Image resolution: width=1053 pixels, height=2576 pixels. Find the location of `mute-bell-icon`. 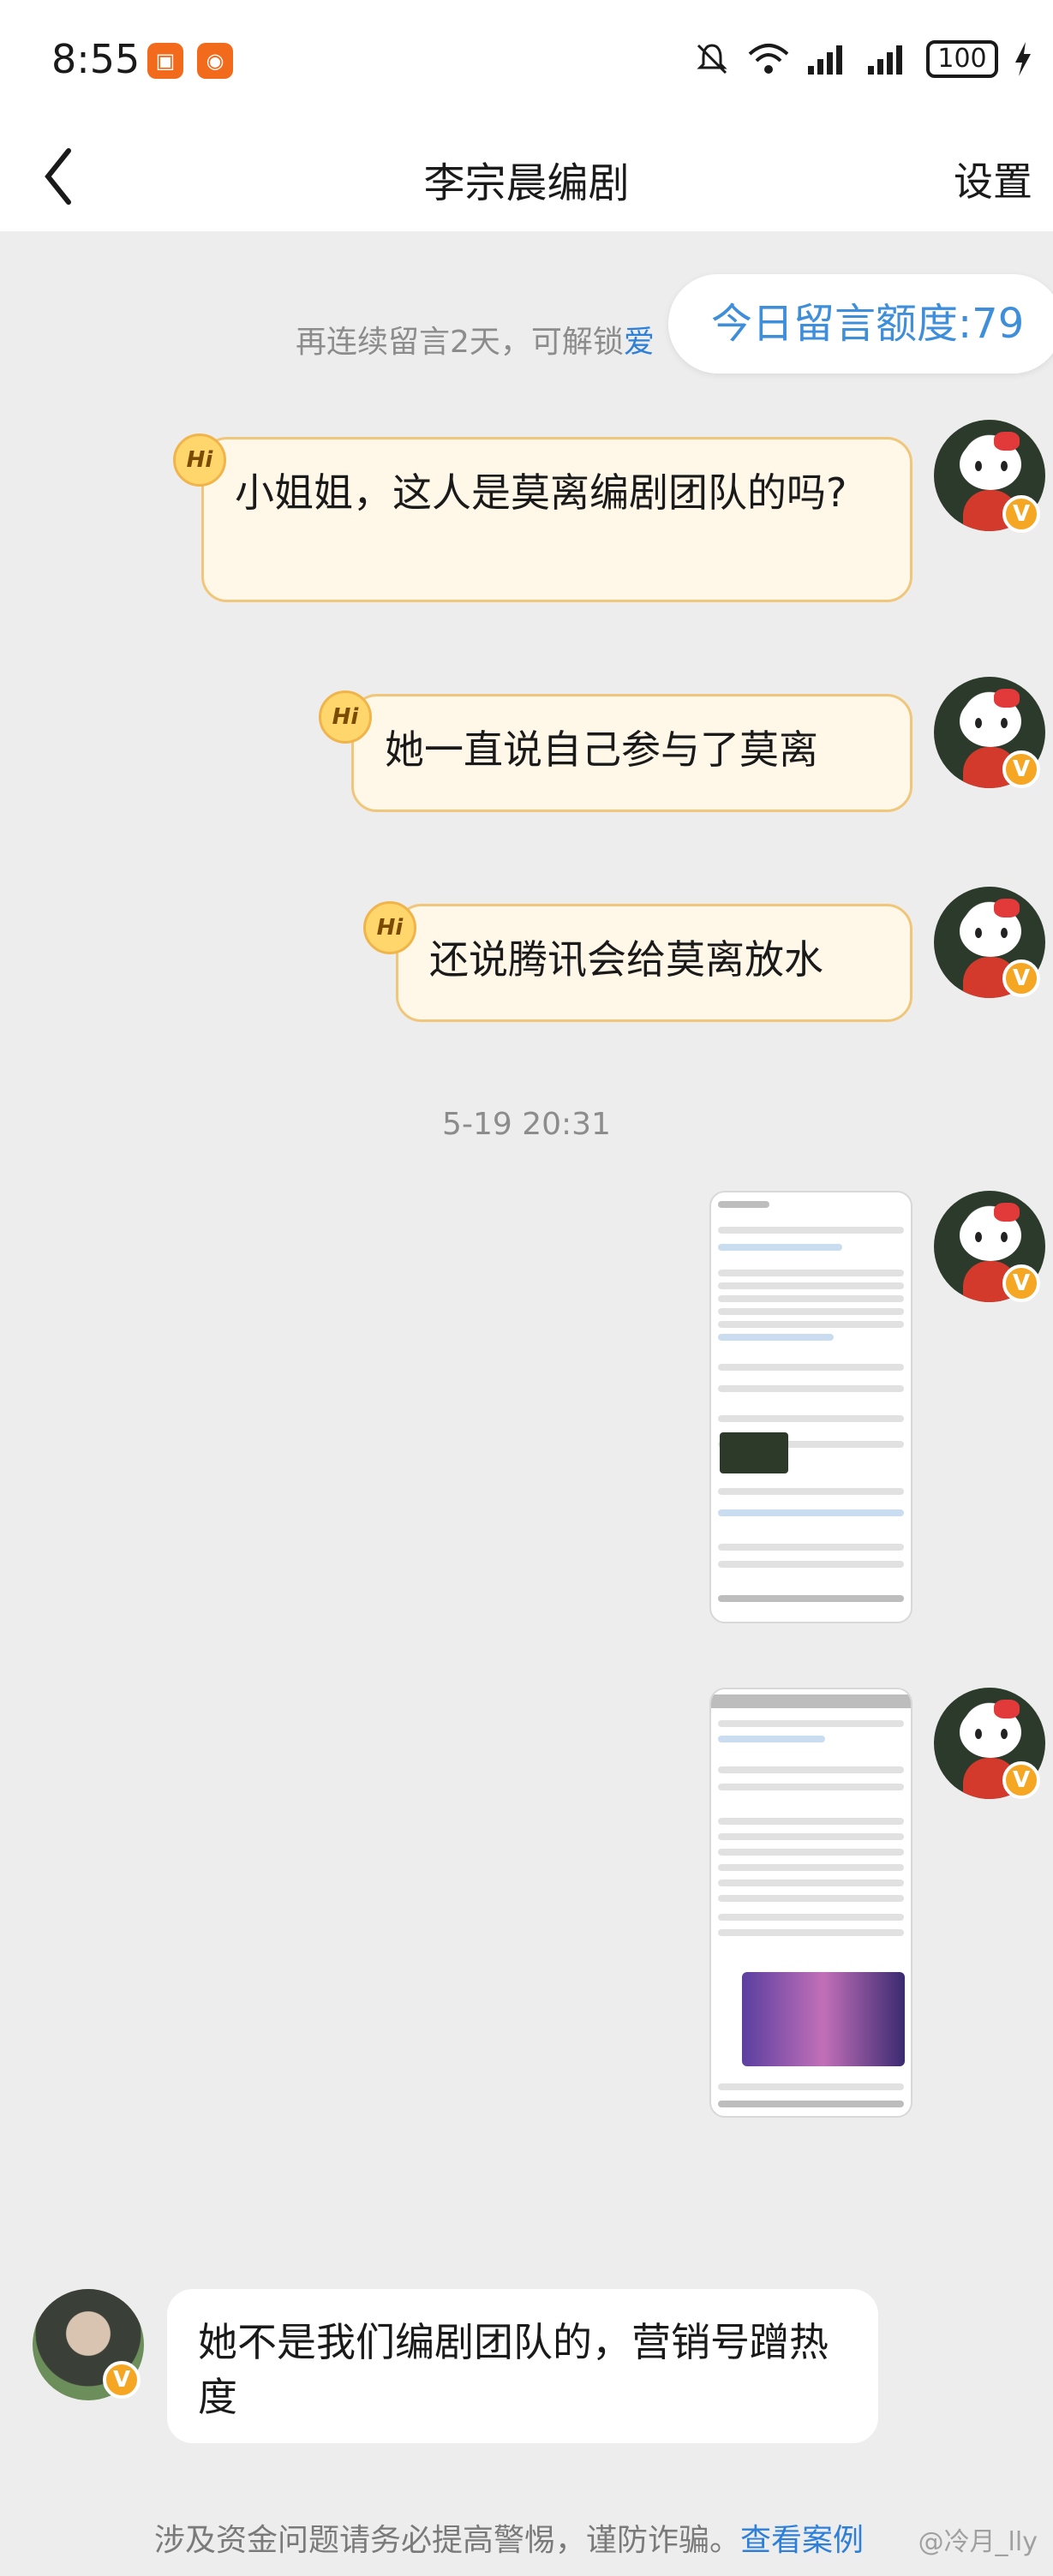

mute-bell-icon is located at coordinates (712, 60).